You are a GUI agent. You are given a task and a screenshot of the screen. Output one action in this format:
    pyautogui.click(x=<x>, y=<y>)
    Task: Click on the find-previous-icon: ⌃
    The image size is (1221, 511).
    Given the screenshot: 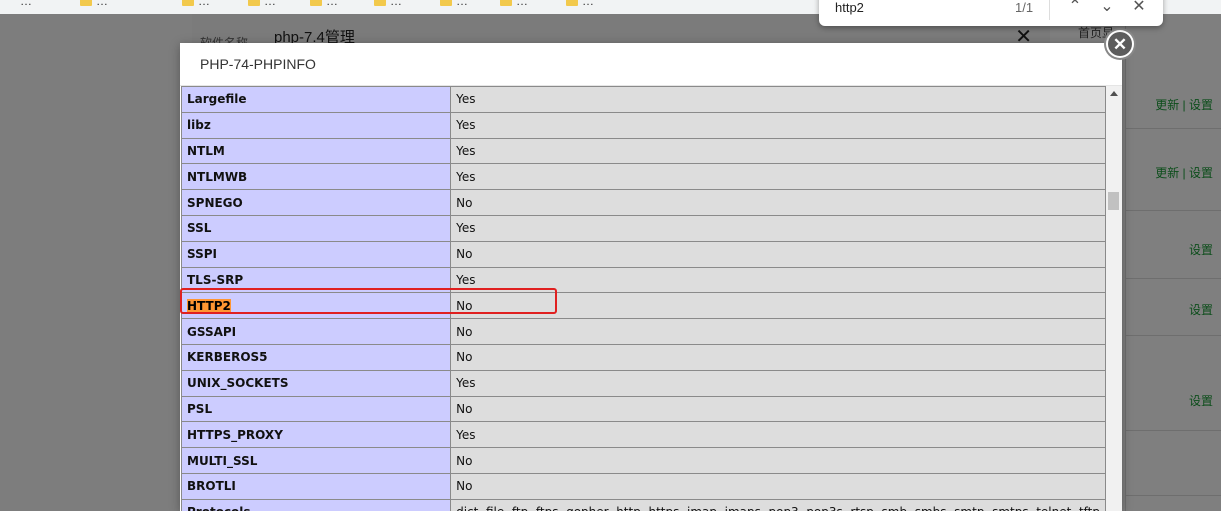 What is the action you would take?
    pyautogui.click(x=1075, y=8)
    